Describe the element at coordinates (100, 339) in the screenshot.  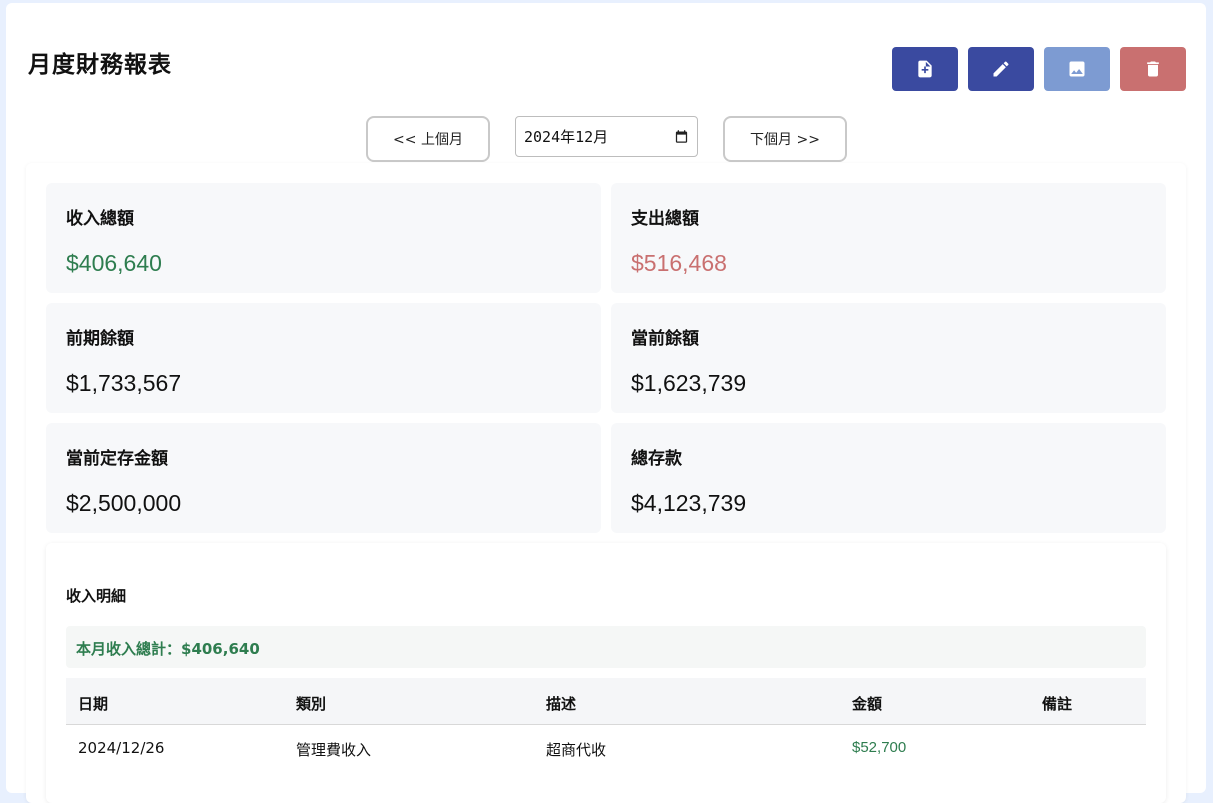
I see `card-label: 前期餘額` at that location.